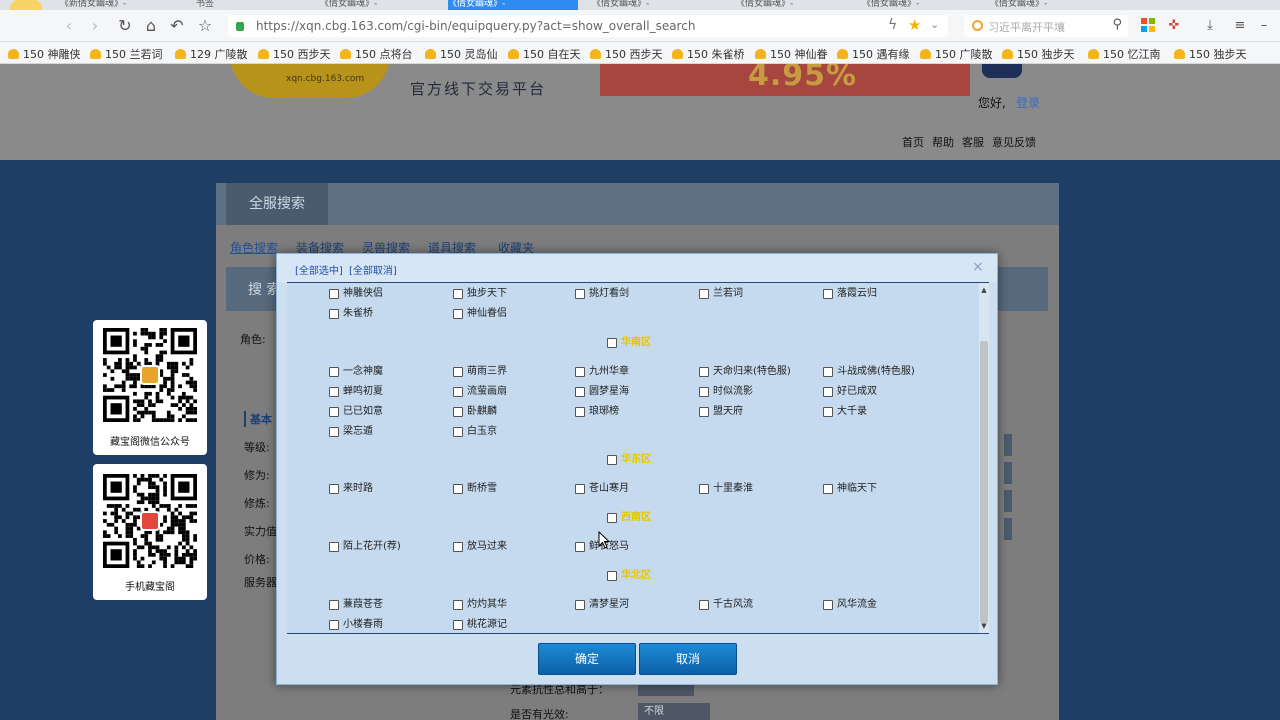 Image resolution: width=1280 pixels, height=720 pixels. What do you see at coordinates (688, 659) in the screenshot?
I see `cancel-button: 取消` at bounding box center [688, 659].